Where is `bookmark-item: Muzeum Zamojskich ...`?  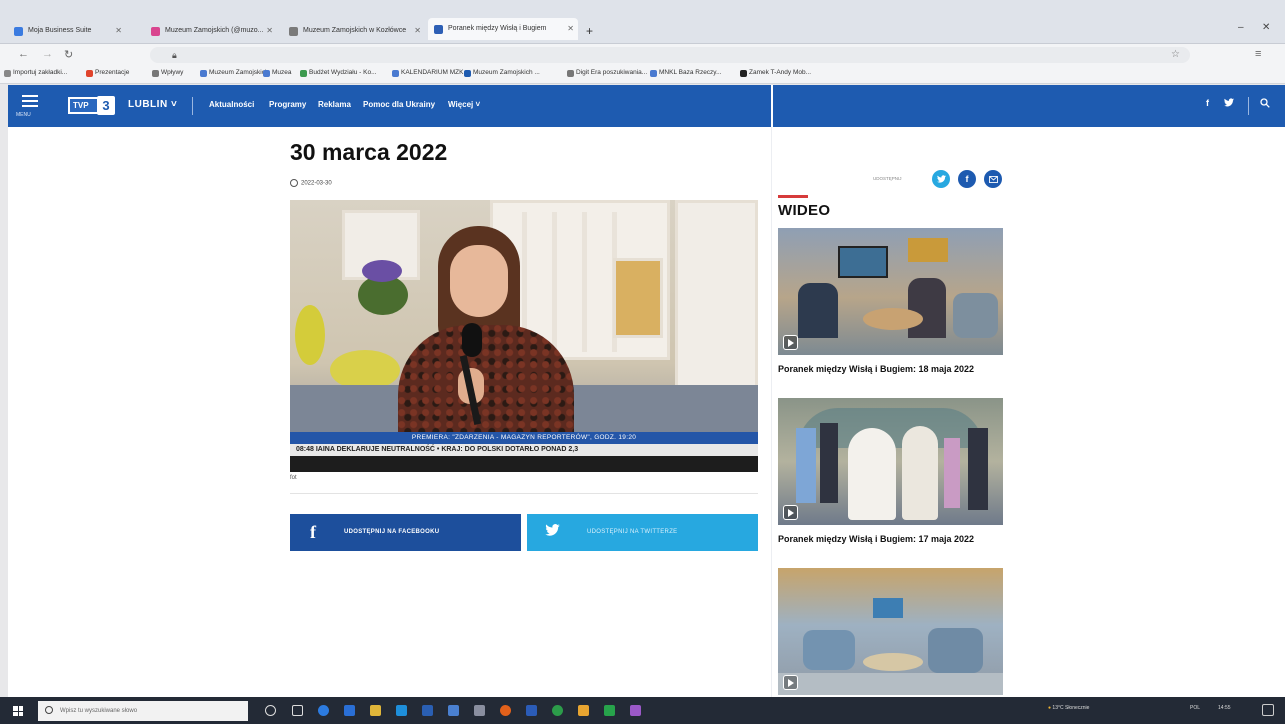 bookmark-item: Muzeum Zamojskich ... is located at coordinates (502, 73).